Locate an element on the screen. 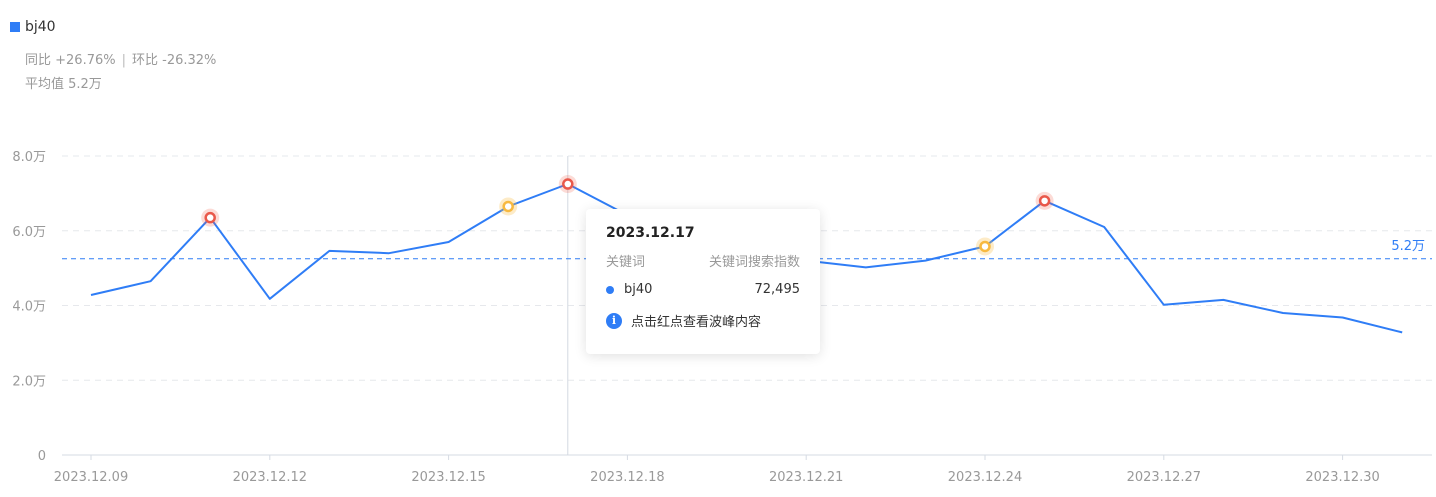 The image size is (1436, 497). tooltip-value: 72,495 is located at coordinates (777, 289).